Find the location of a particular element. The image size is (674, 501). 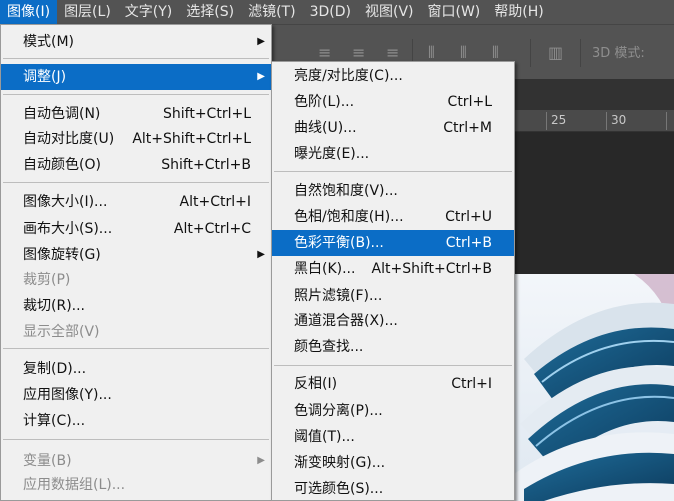

menu-item-image-rotation: 图像旋转(G) ▶ is located at coordinates (136, 255).